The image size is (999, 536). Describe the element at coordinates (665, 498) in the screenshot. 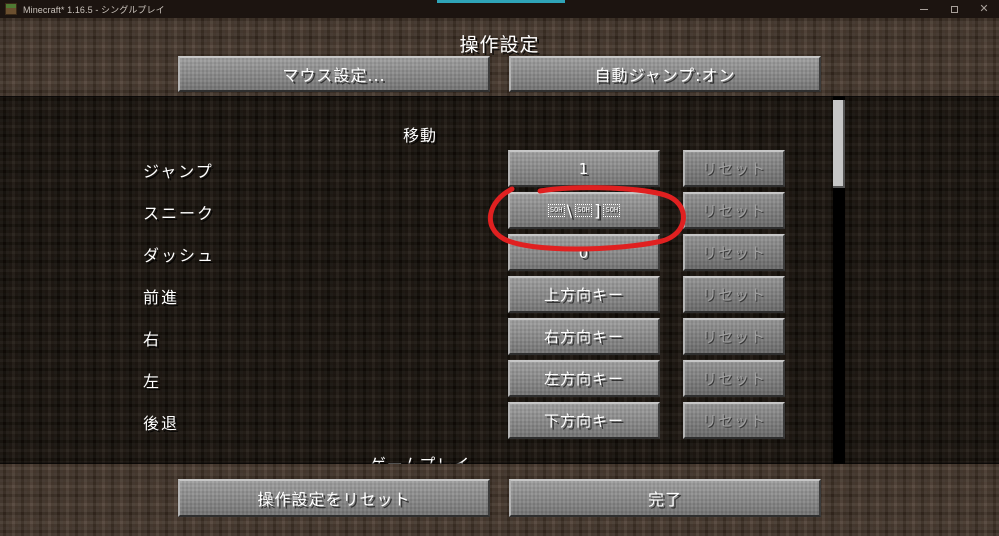

I see `done-button: 完了` at that location.